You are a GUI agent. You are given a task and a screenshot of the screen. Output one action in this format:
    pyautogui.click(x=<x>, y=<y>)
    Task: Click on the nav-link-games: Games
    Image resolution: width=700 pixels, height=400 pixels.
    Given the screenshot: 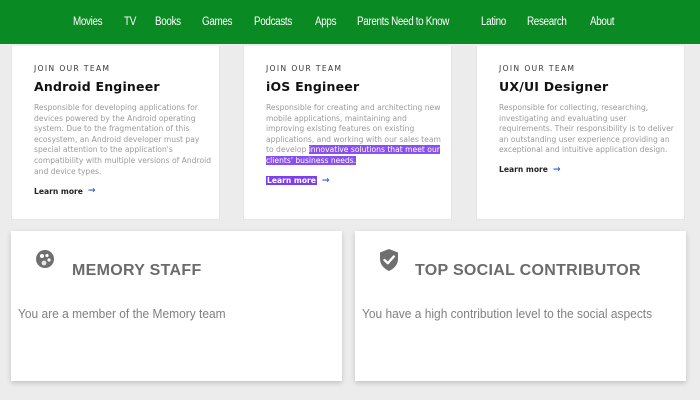 What is the action you would take?
    pyautogui.click(x=217, y=22)
    